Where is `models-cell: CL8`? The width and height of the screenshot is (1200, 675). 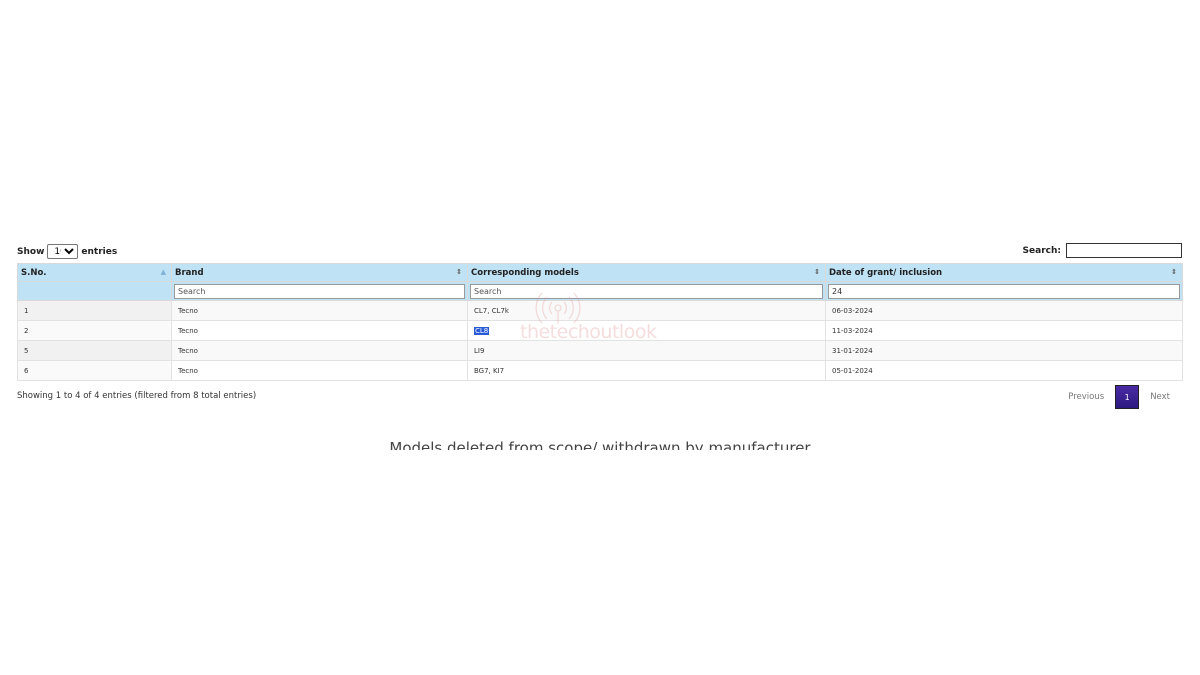 models-cell: CL8 is located at coordinates (646, 330).